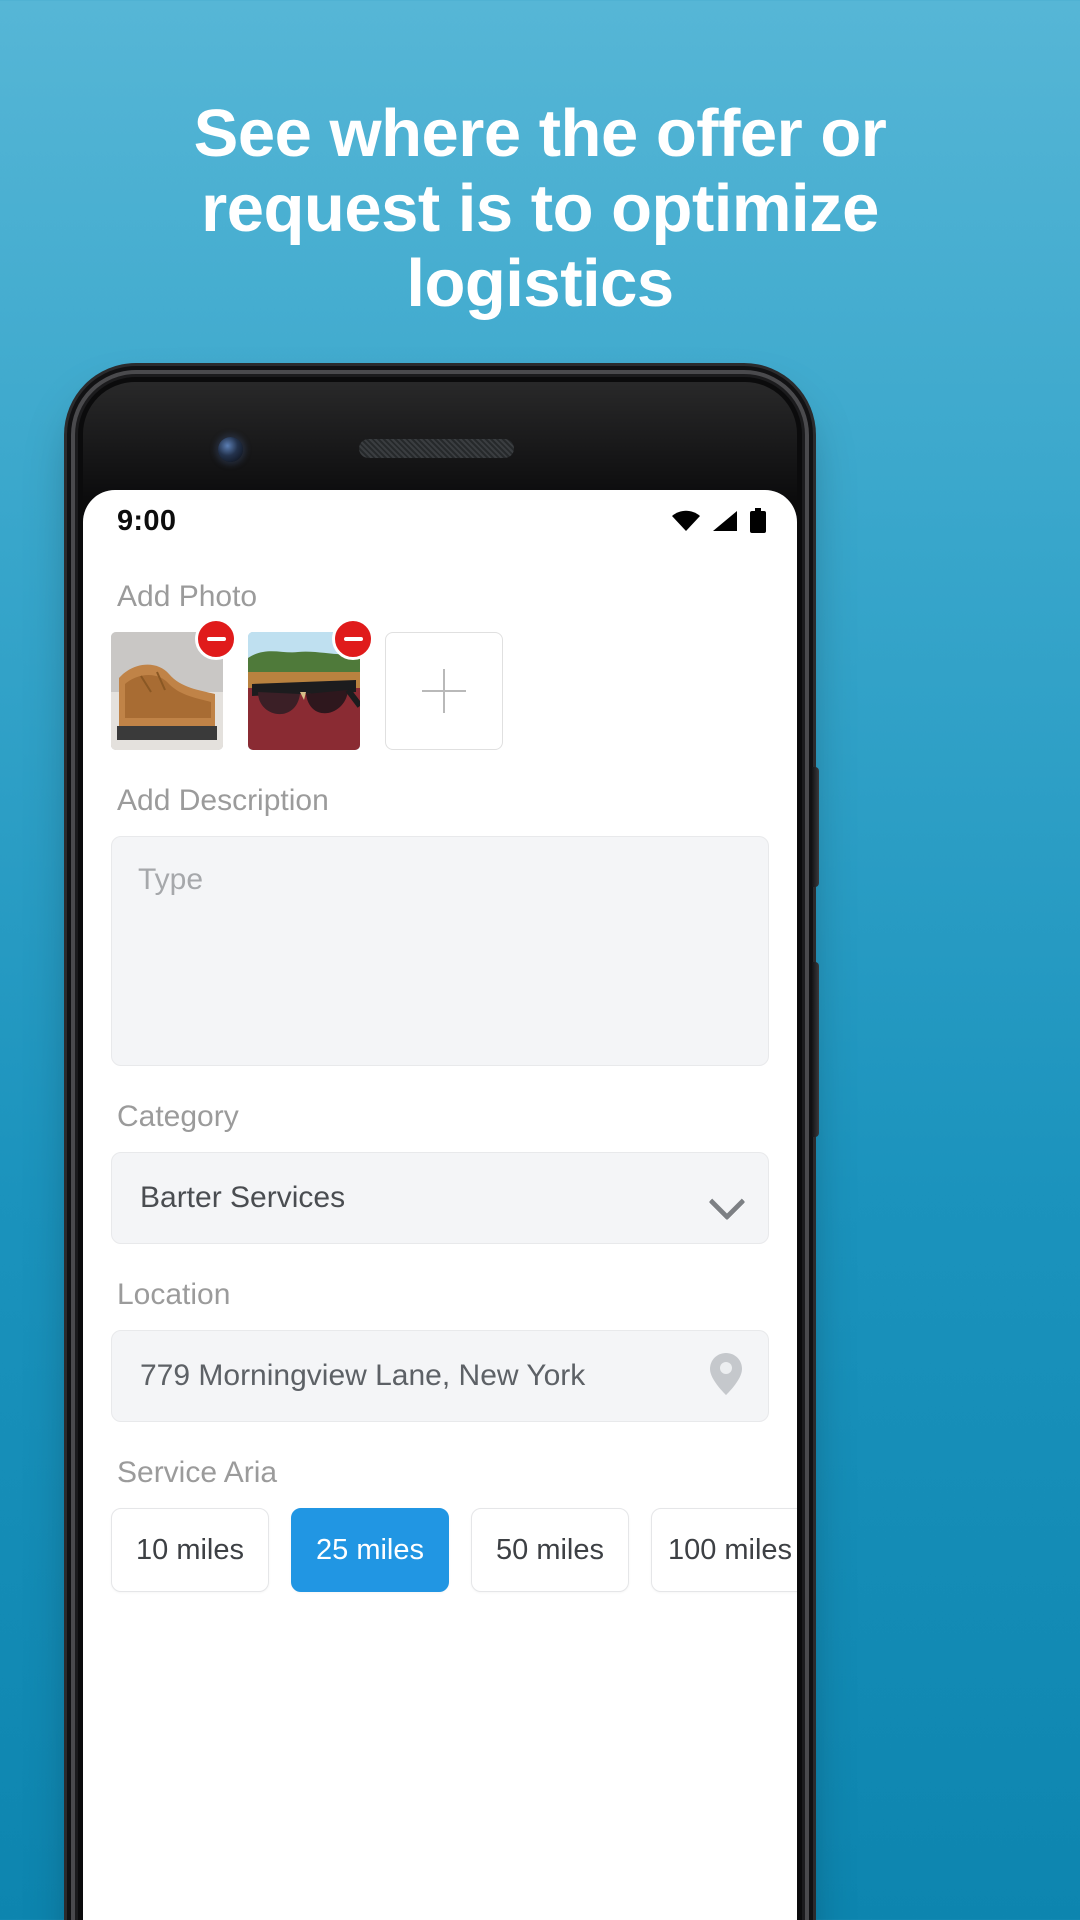  I want to click on service-area-chip-50: 50 miles, so click(550, 1550).